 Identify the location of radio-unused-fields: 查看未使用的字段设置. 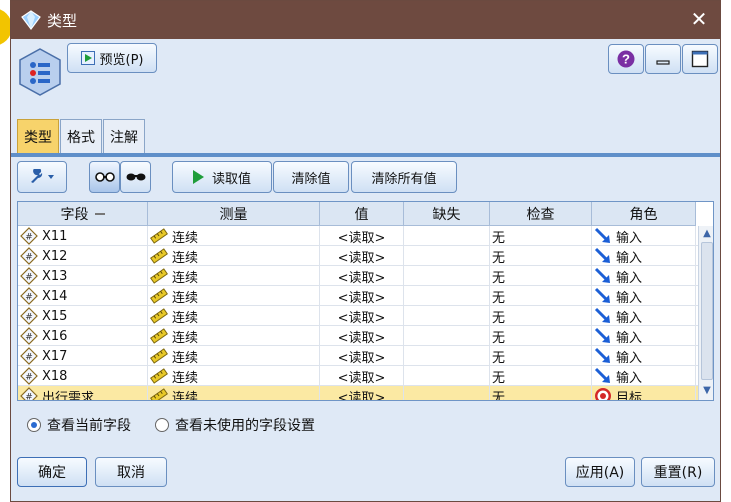
(235, 425).